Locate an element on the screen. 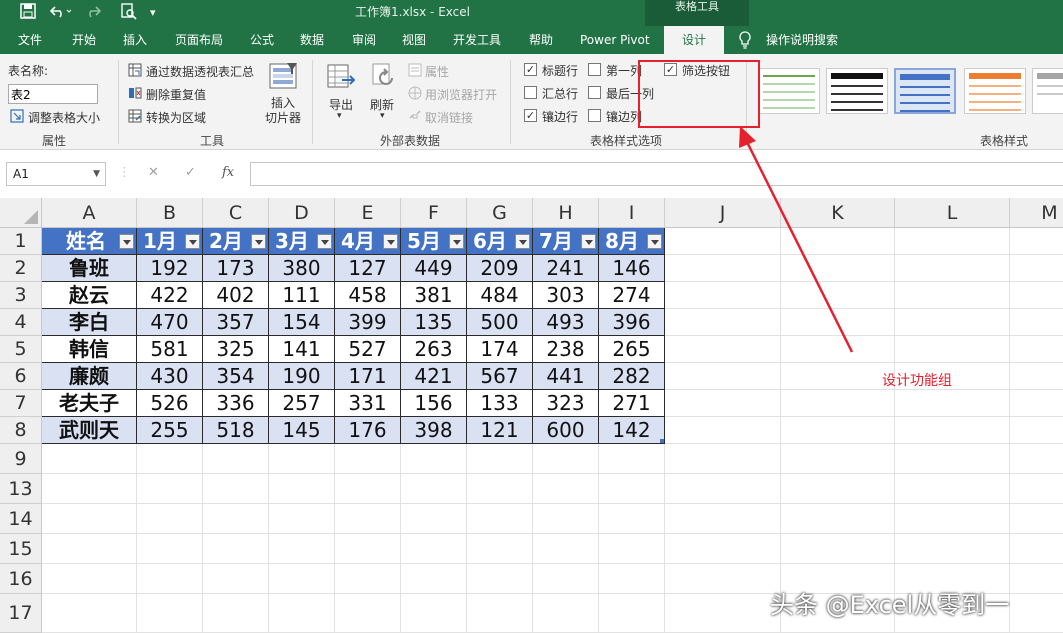 The image size is (1063, 633). annotation-arrow is located at coordinates (796, 239).